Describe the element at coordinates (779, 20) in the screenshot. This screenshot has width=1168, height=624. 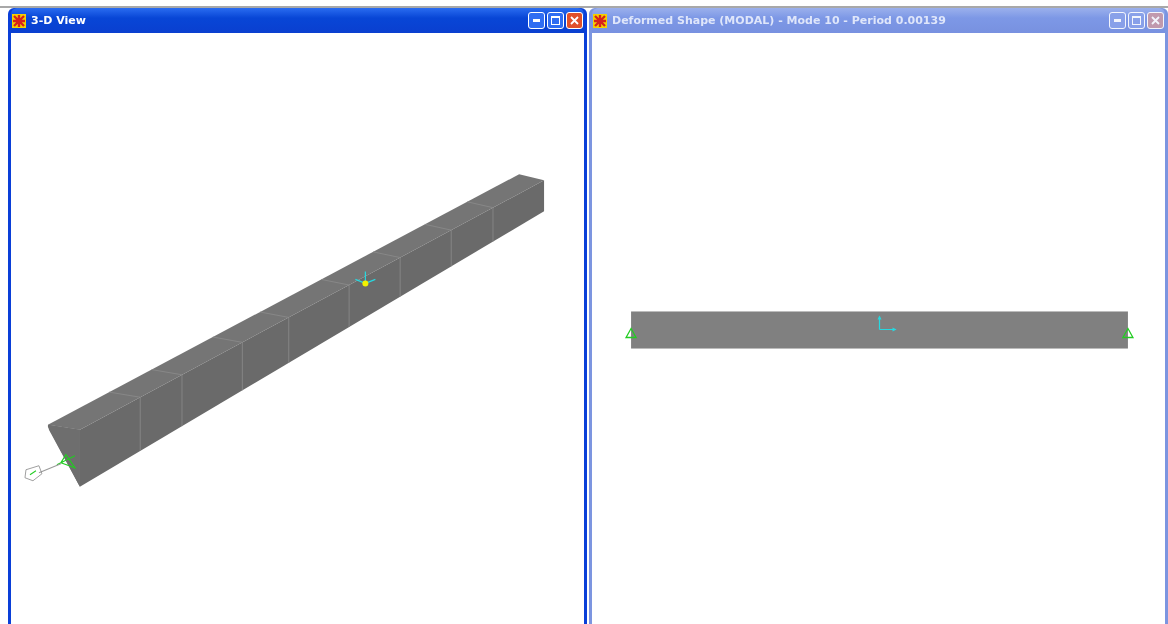
I see `window-title: Deformed Shape (MODAL) - Mode 10 - Period 0.00139` at that location.